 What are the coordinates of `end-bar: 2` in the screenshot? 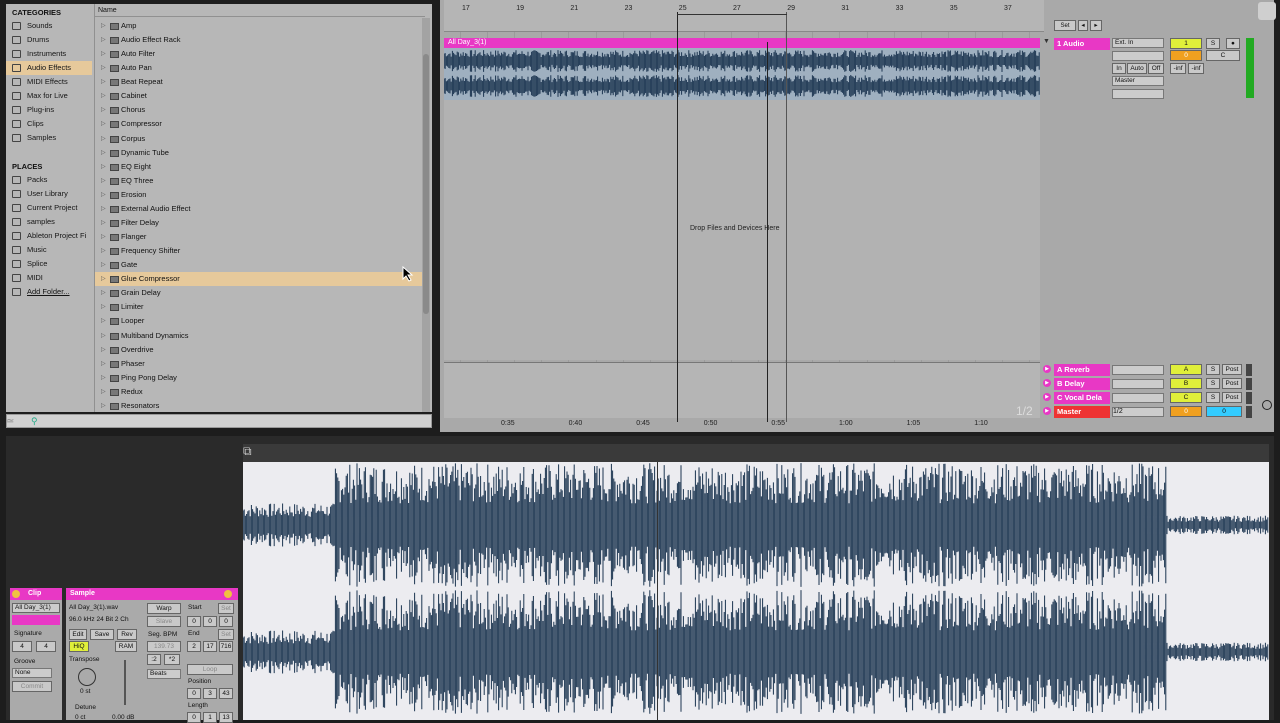 It's located at (194, 646).